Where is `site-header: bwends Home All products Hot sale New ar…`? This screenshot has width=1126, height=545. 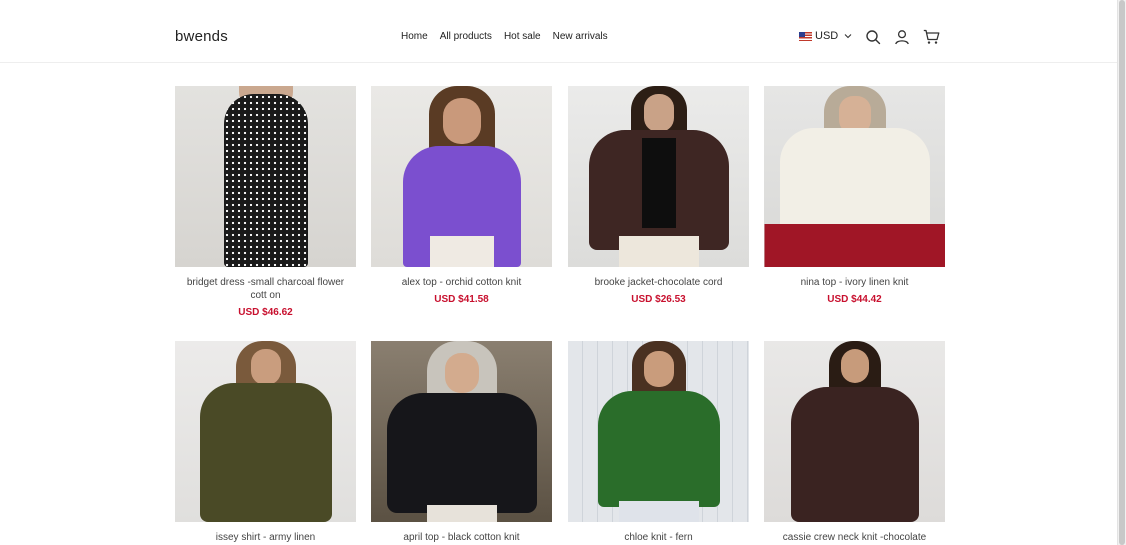
site-header: bwends Home All products Hot sale New ar… is located at coordinates (559, 31).